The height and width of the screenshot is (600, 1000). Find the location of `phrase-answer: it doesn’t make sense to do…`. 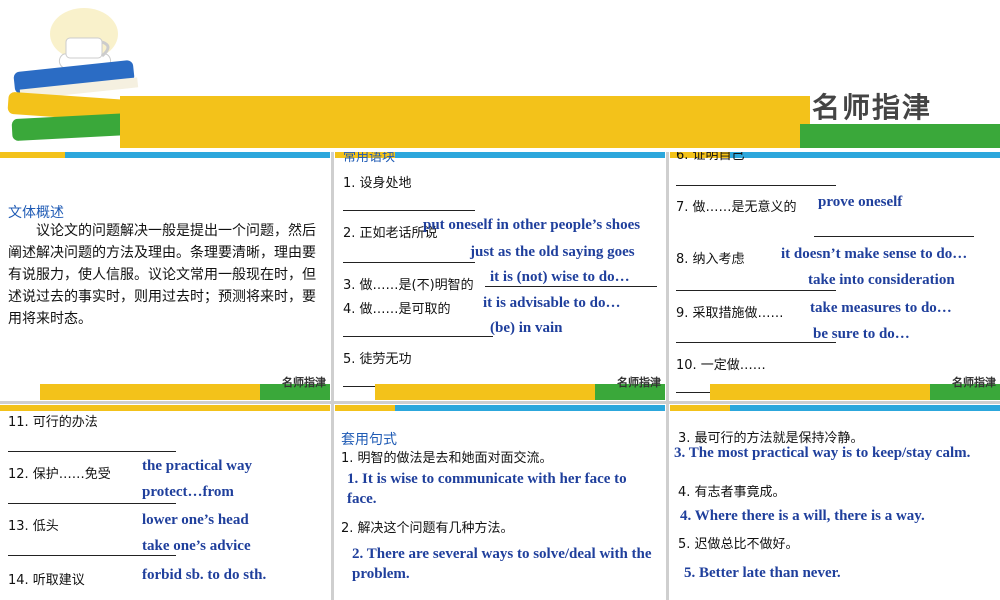

phrase-answer: it doesn’t make sense to do… is located at coordinates (874, 254).